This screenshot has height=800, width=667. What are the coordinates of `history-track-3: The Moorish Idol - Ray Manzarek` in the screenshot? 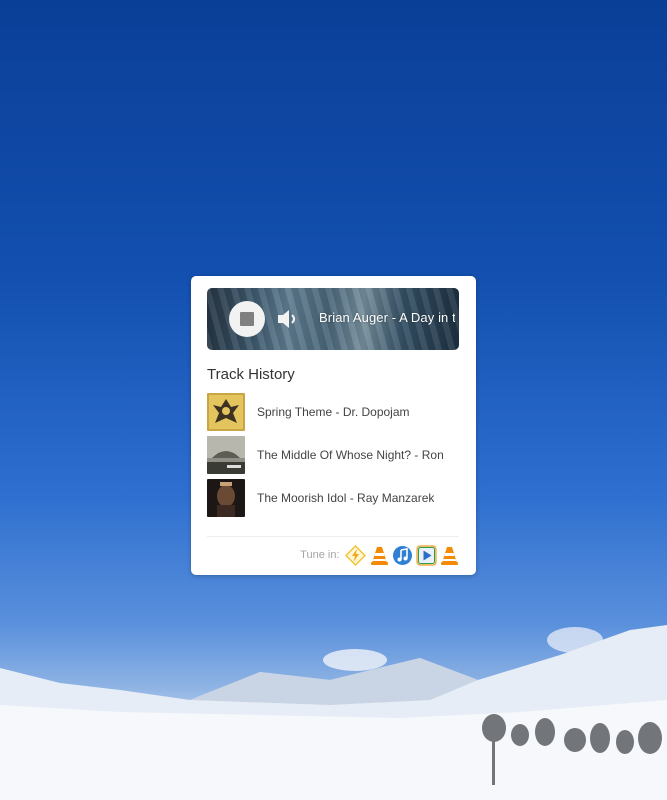 It's located at (333, 498).